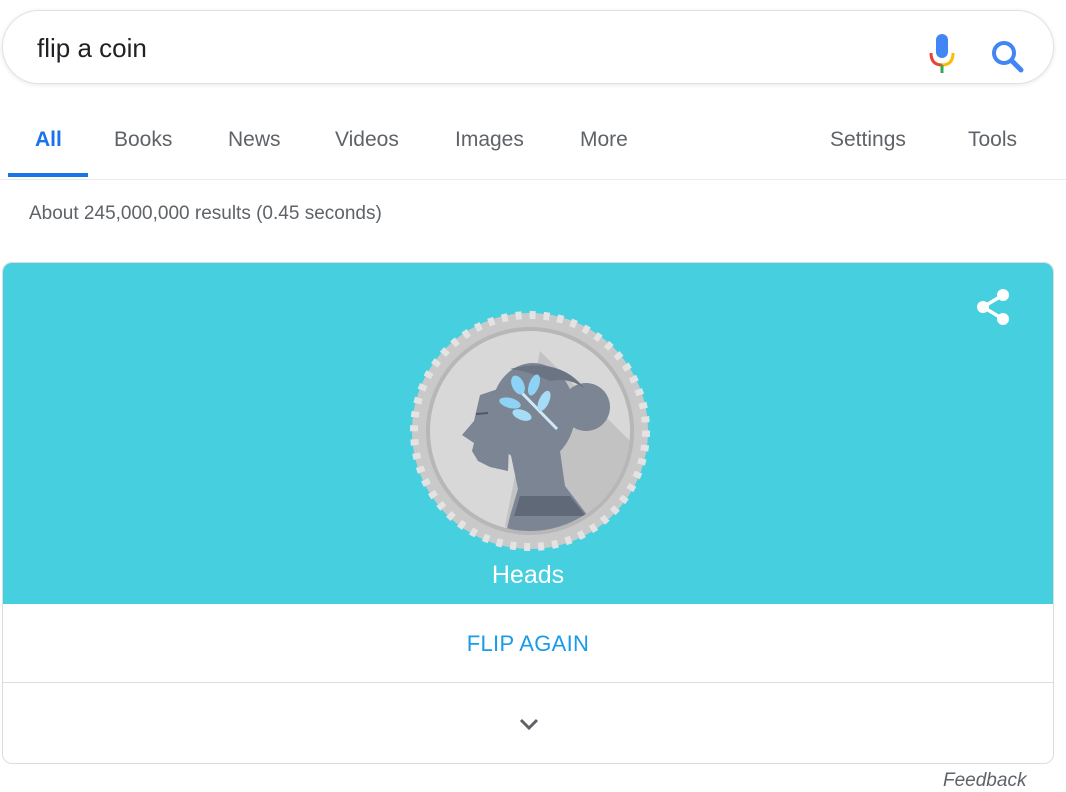 The image size is (1066, 792). What do you see at coordinates (205, 213) in the screenshot?
I see `result-stats: About 245,000,000 results (0.45 seconds)` at bounding box center [205, 213].